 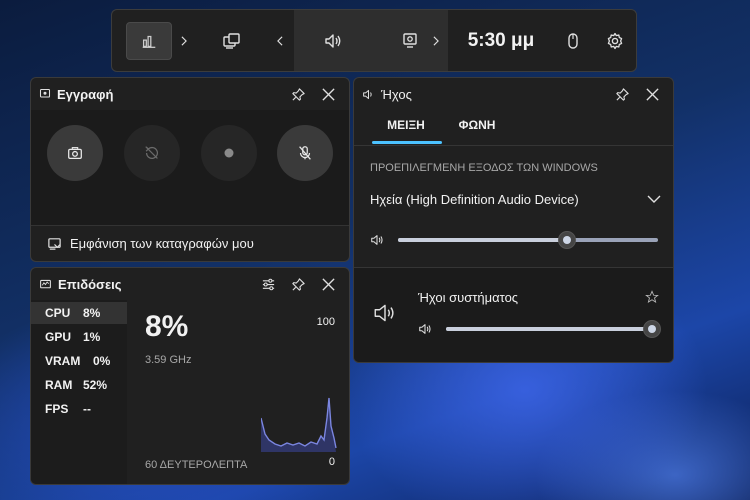 I want to click on star-icon, so click(x=652, y=297).